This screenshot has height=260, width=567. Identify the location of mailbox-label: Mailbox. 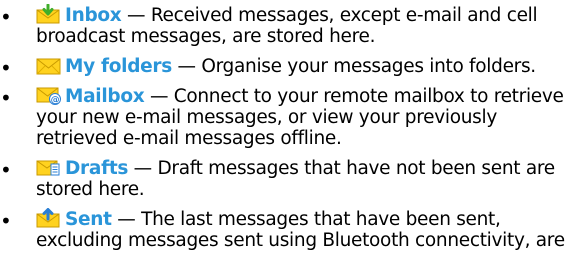
(105, 96).